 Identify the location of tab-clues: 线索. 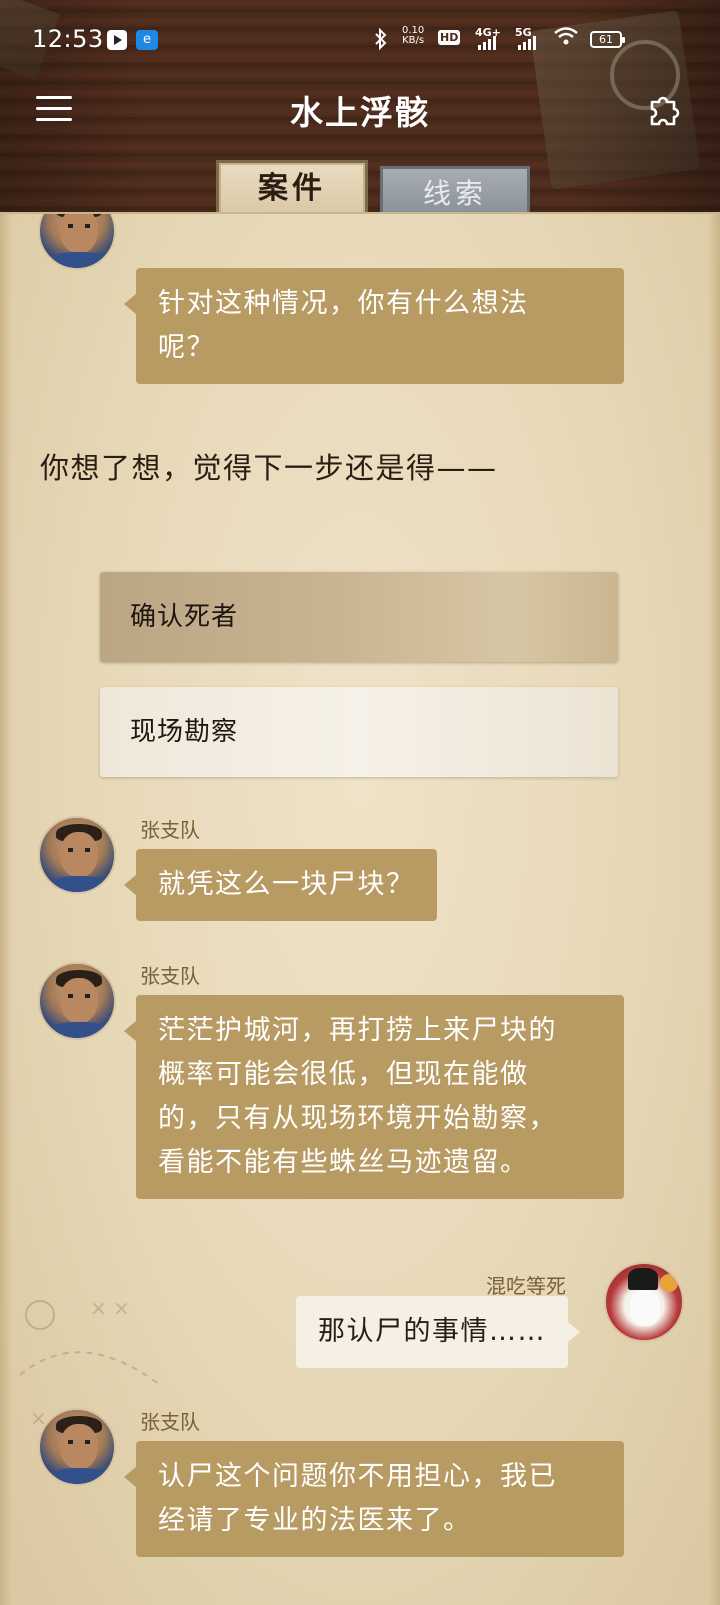
(455, 191).